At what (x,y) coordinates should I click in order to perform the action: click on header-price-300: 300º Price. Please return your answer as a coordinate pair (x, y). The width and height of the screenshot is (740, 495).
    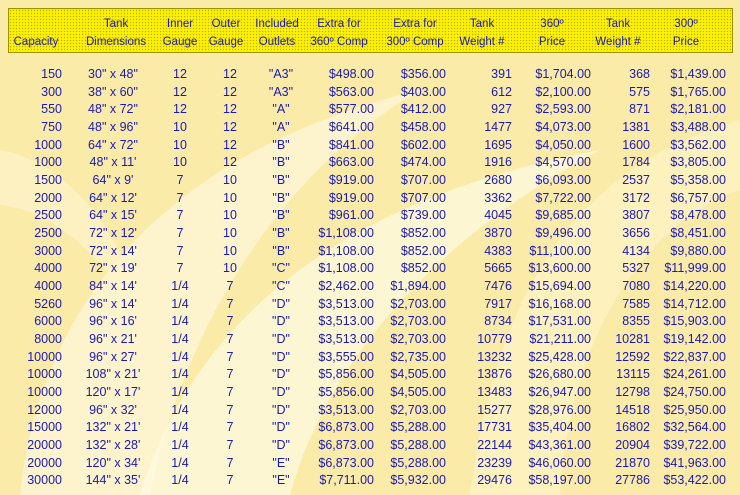
    Looking at the image, I should click on (686, 33).